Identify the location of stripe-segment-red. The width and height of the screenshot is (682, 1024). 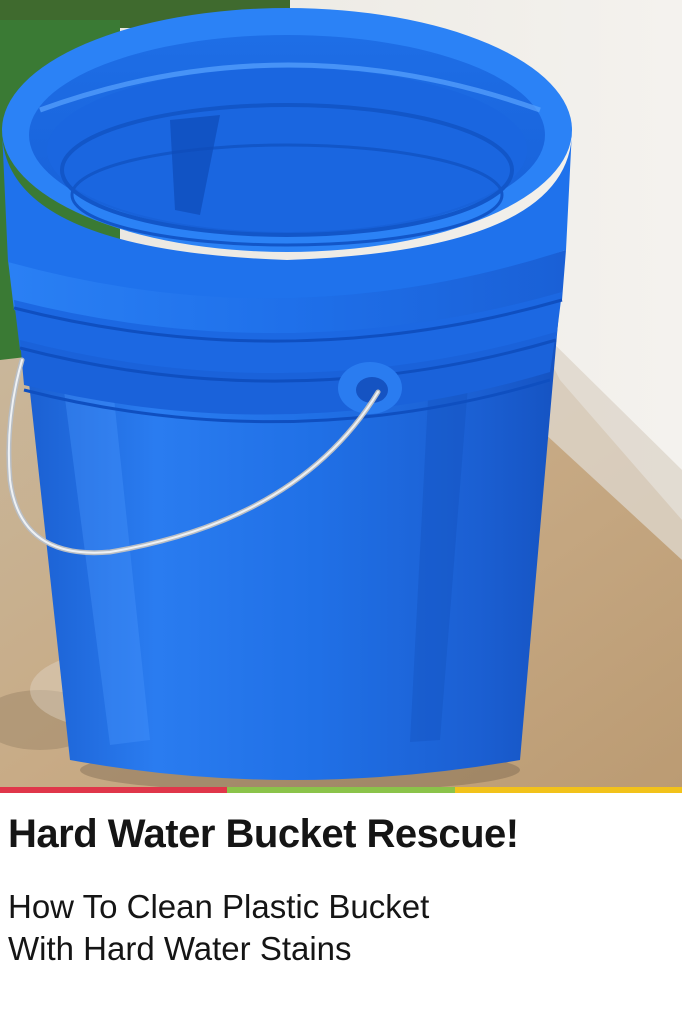
(114, 790).